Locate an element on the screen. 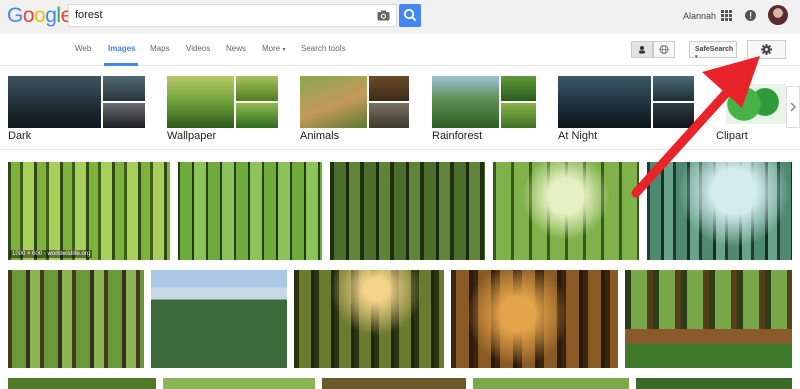  related-label: Clipart is located at coordinates (732, 136).